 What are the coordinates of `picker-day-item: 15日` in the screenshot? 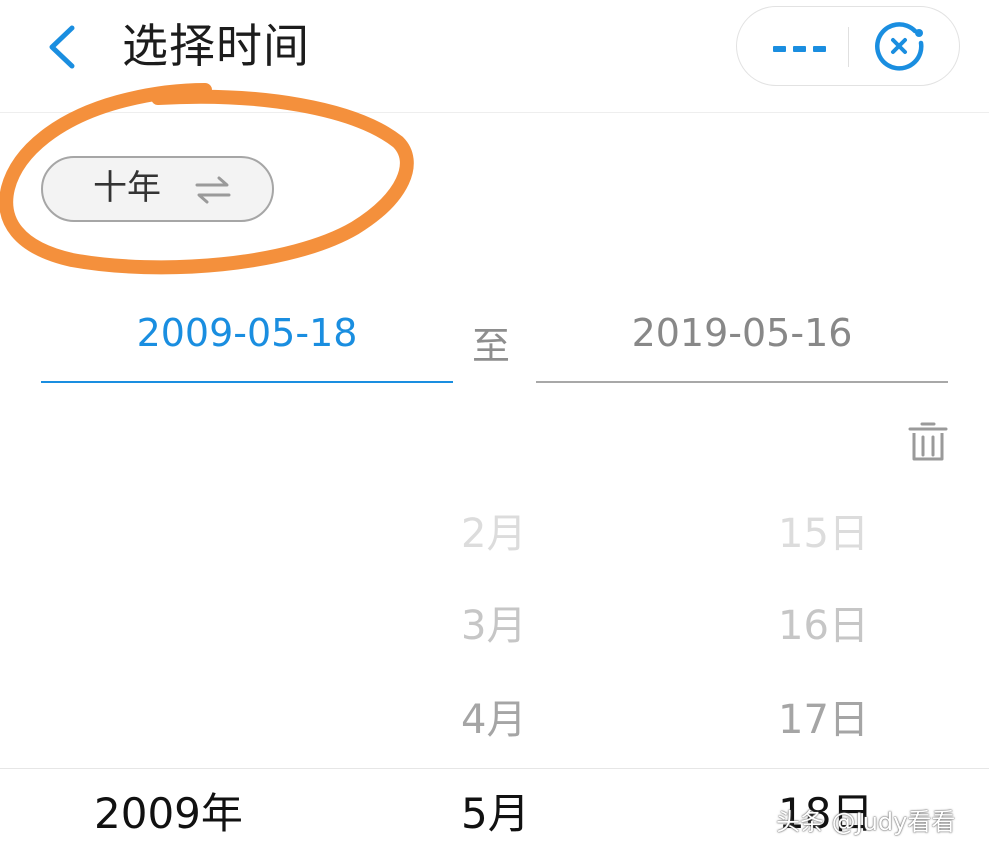 It's located at (823, 534).